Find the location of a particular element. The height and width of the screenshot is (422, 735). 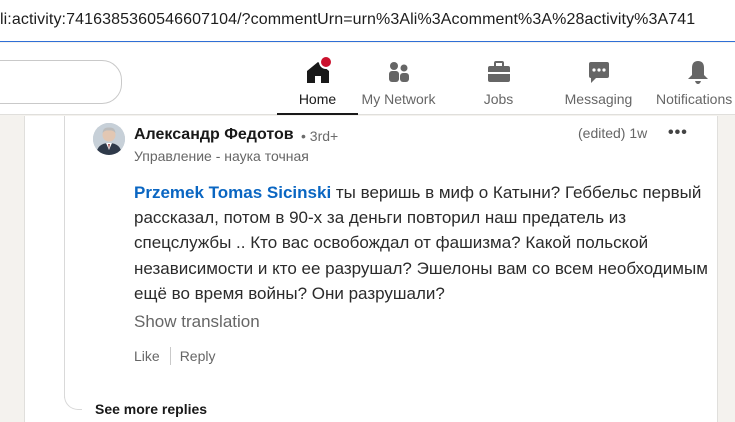

nav-jobs-label: Jobs is located at coordinates (498, 99).